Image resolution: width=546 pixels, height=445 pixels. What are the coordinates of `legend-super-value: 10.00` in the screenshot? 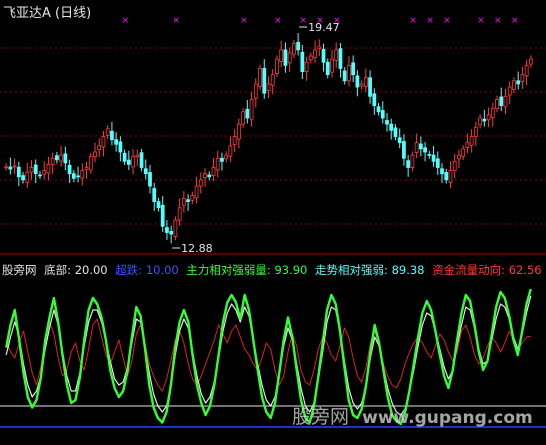 It's located at (162, 270).